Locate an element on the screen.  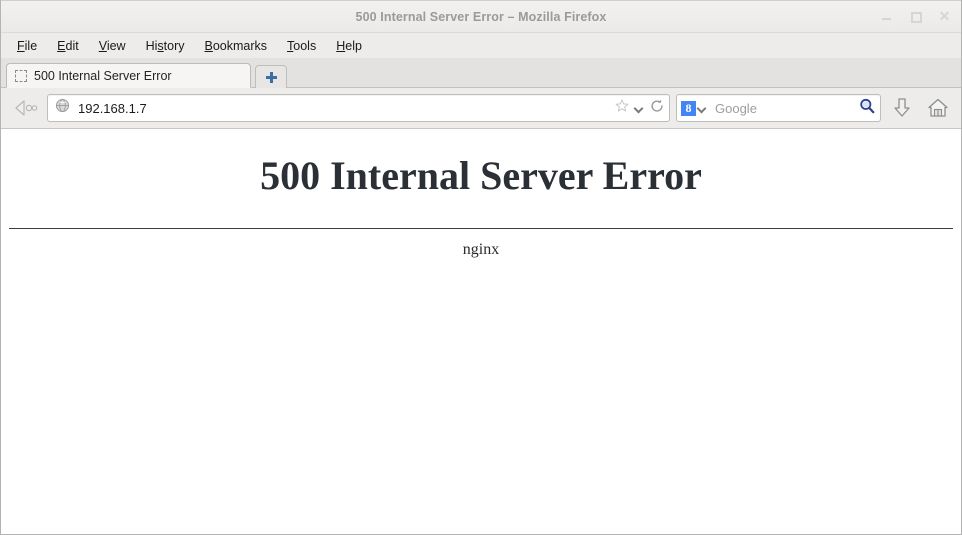
globe-icon is located at coordinates (62, 108).